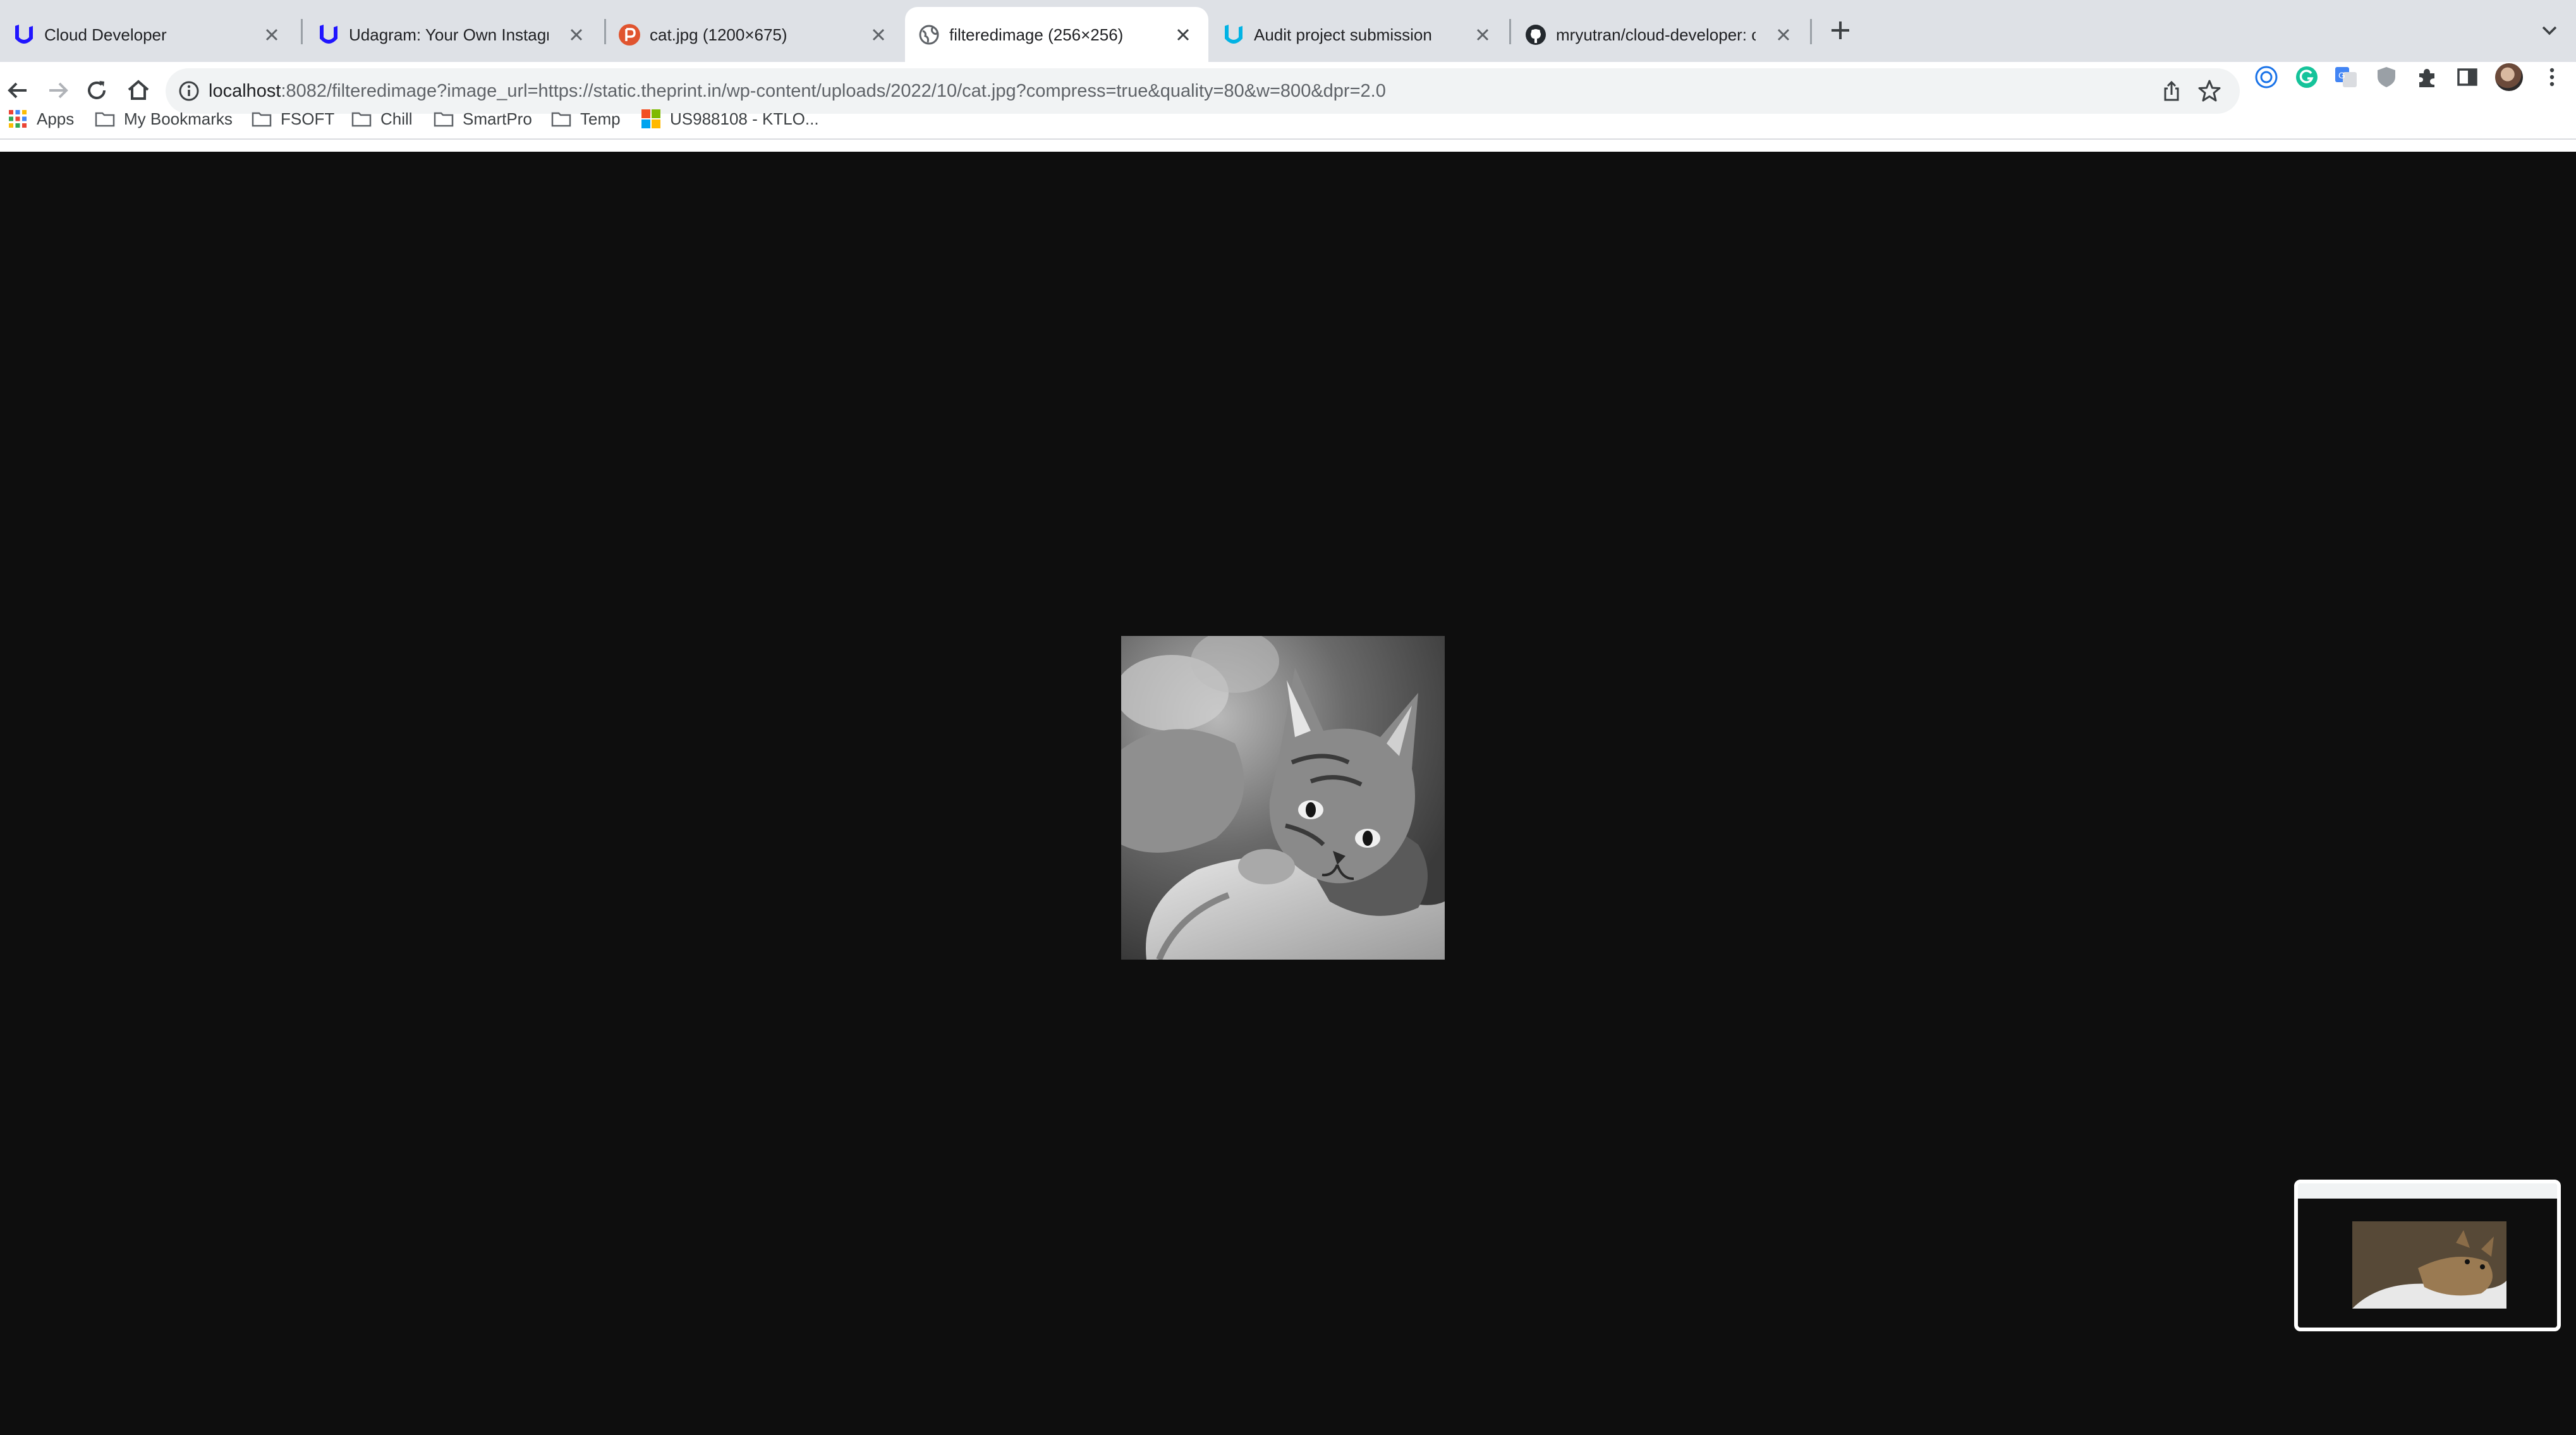  What do you see at coordinates (2386, 77) in the screenshot?
I see `shield-icon` at bounding box center [2386, 77].